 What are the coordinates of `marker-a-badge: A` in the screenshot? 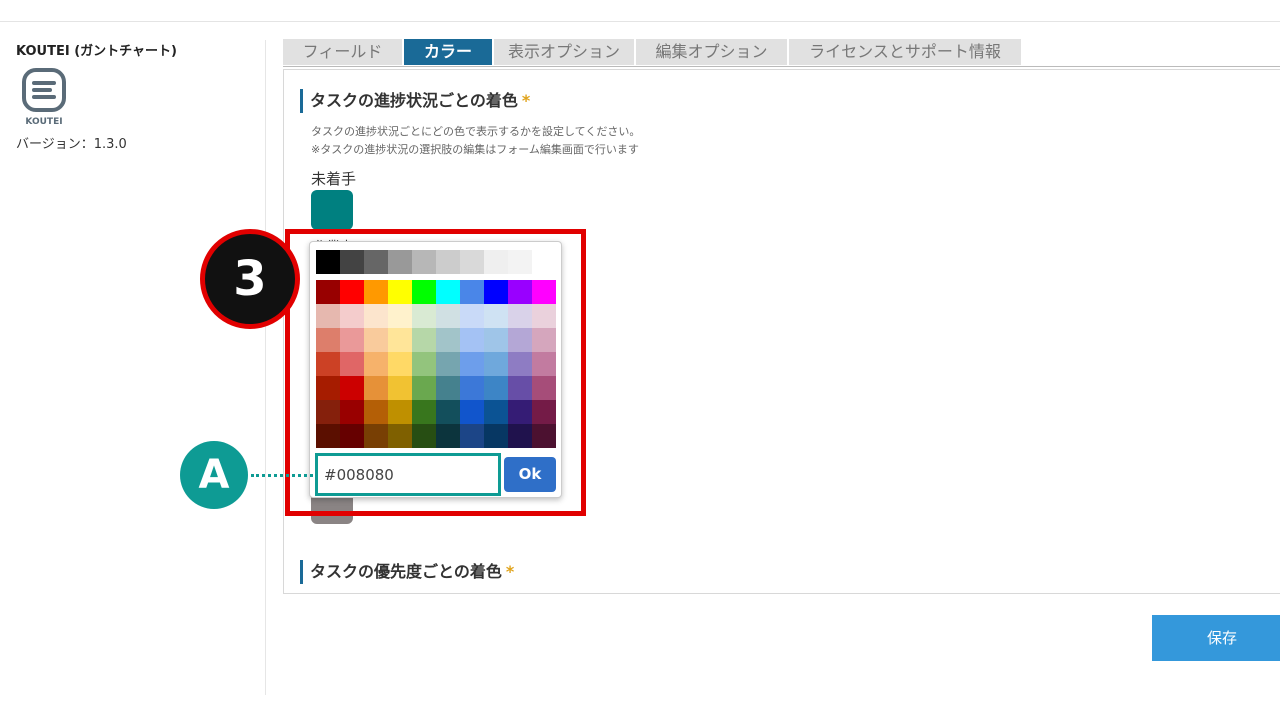 It's located at (214, 475).